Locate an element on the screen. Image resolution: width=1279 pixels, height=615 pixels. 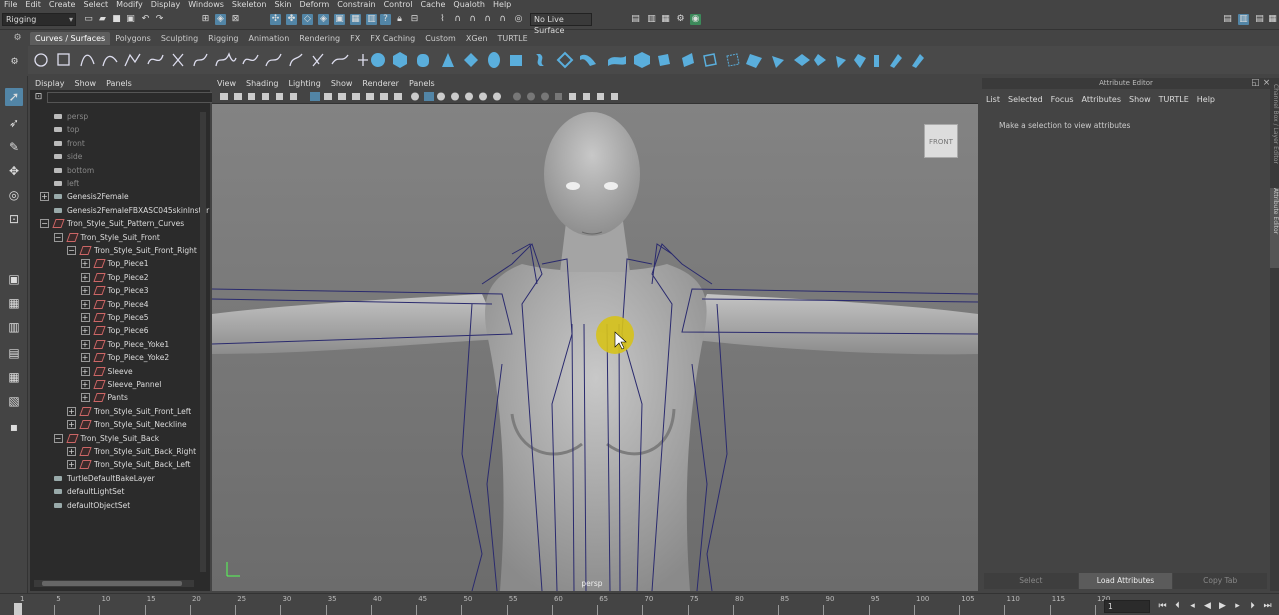
menu-cache: Cache is located at coordinates (433, 5).